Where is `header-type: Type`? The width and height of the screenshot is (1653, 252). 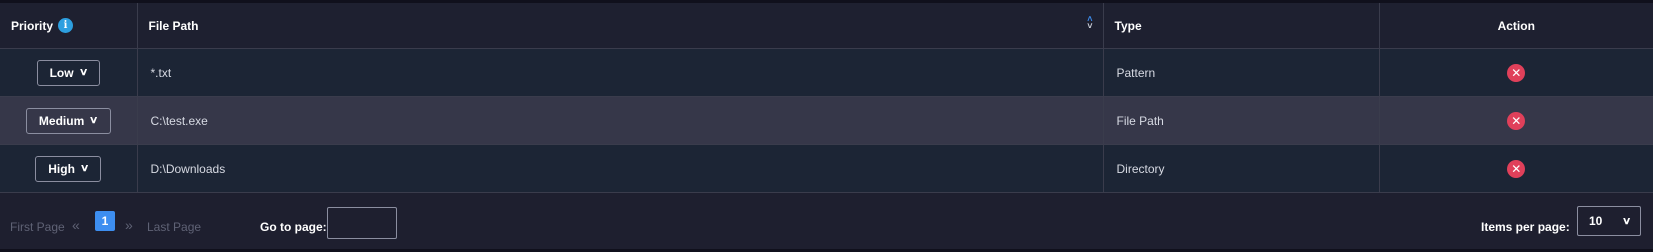
header-type: Type is located at coordinates (1241, 26).